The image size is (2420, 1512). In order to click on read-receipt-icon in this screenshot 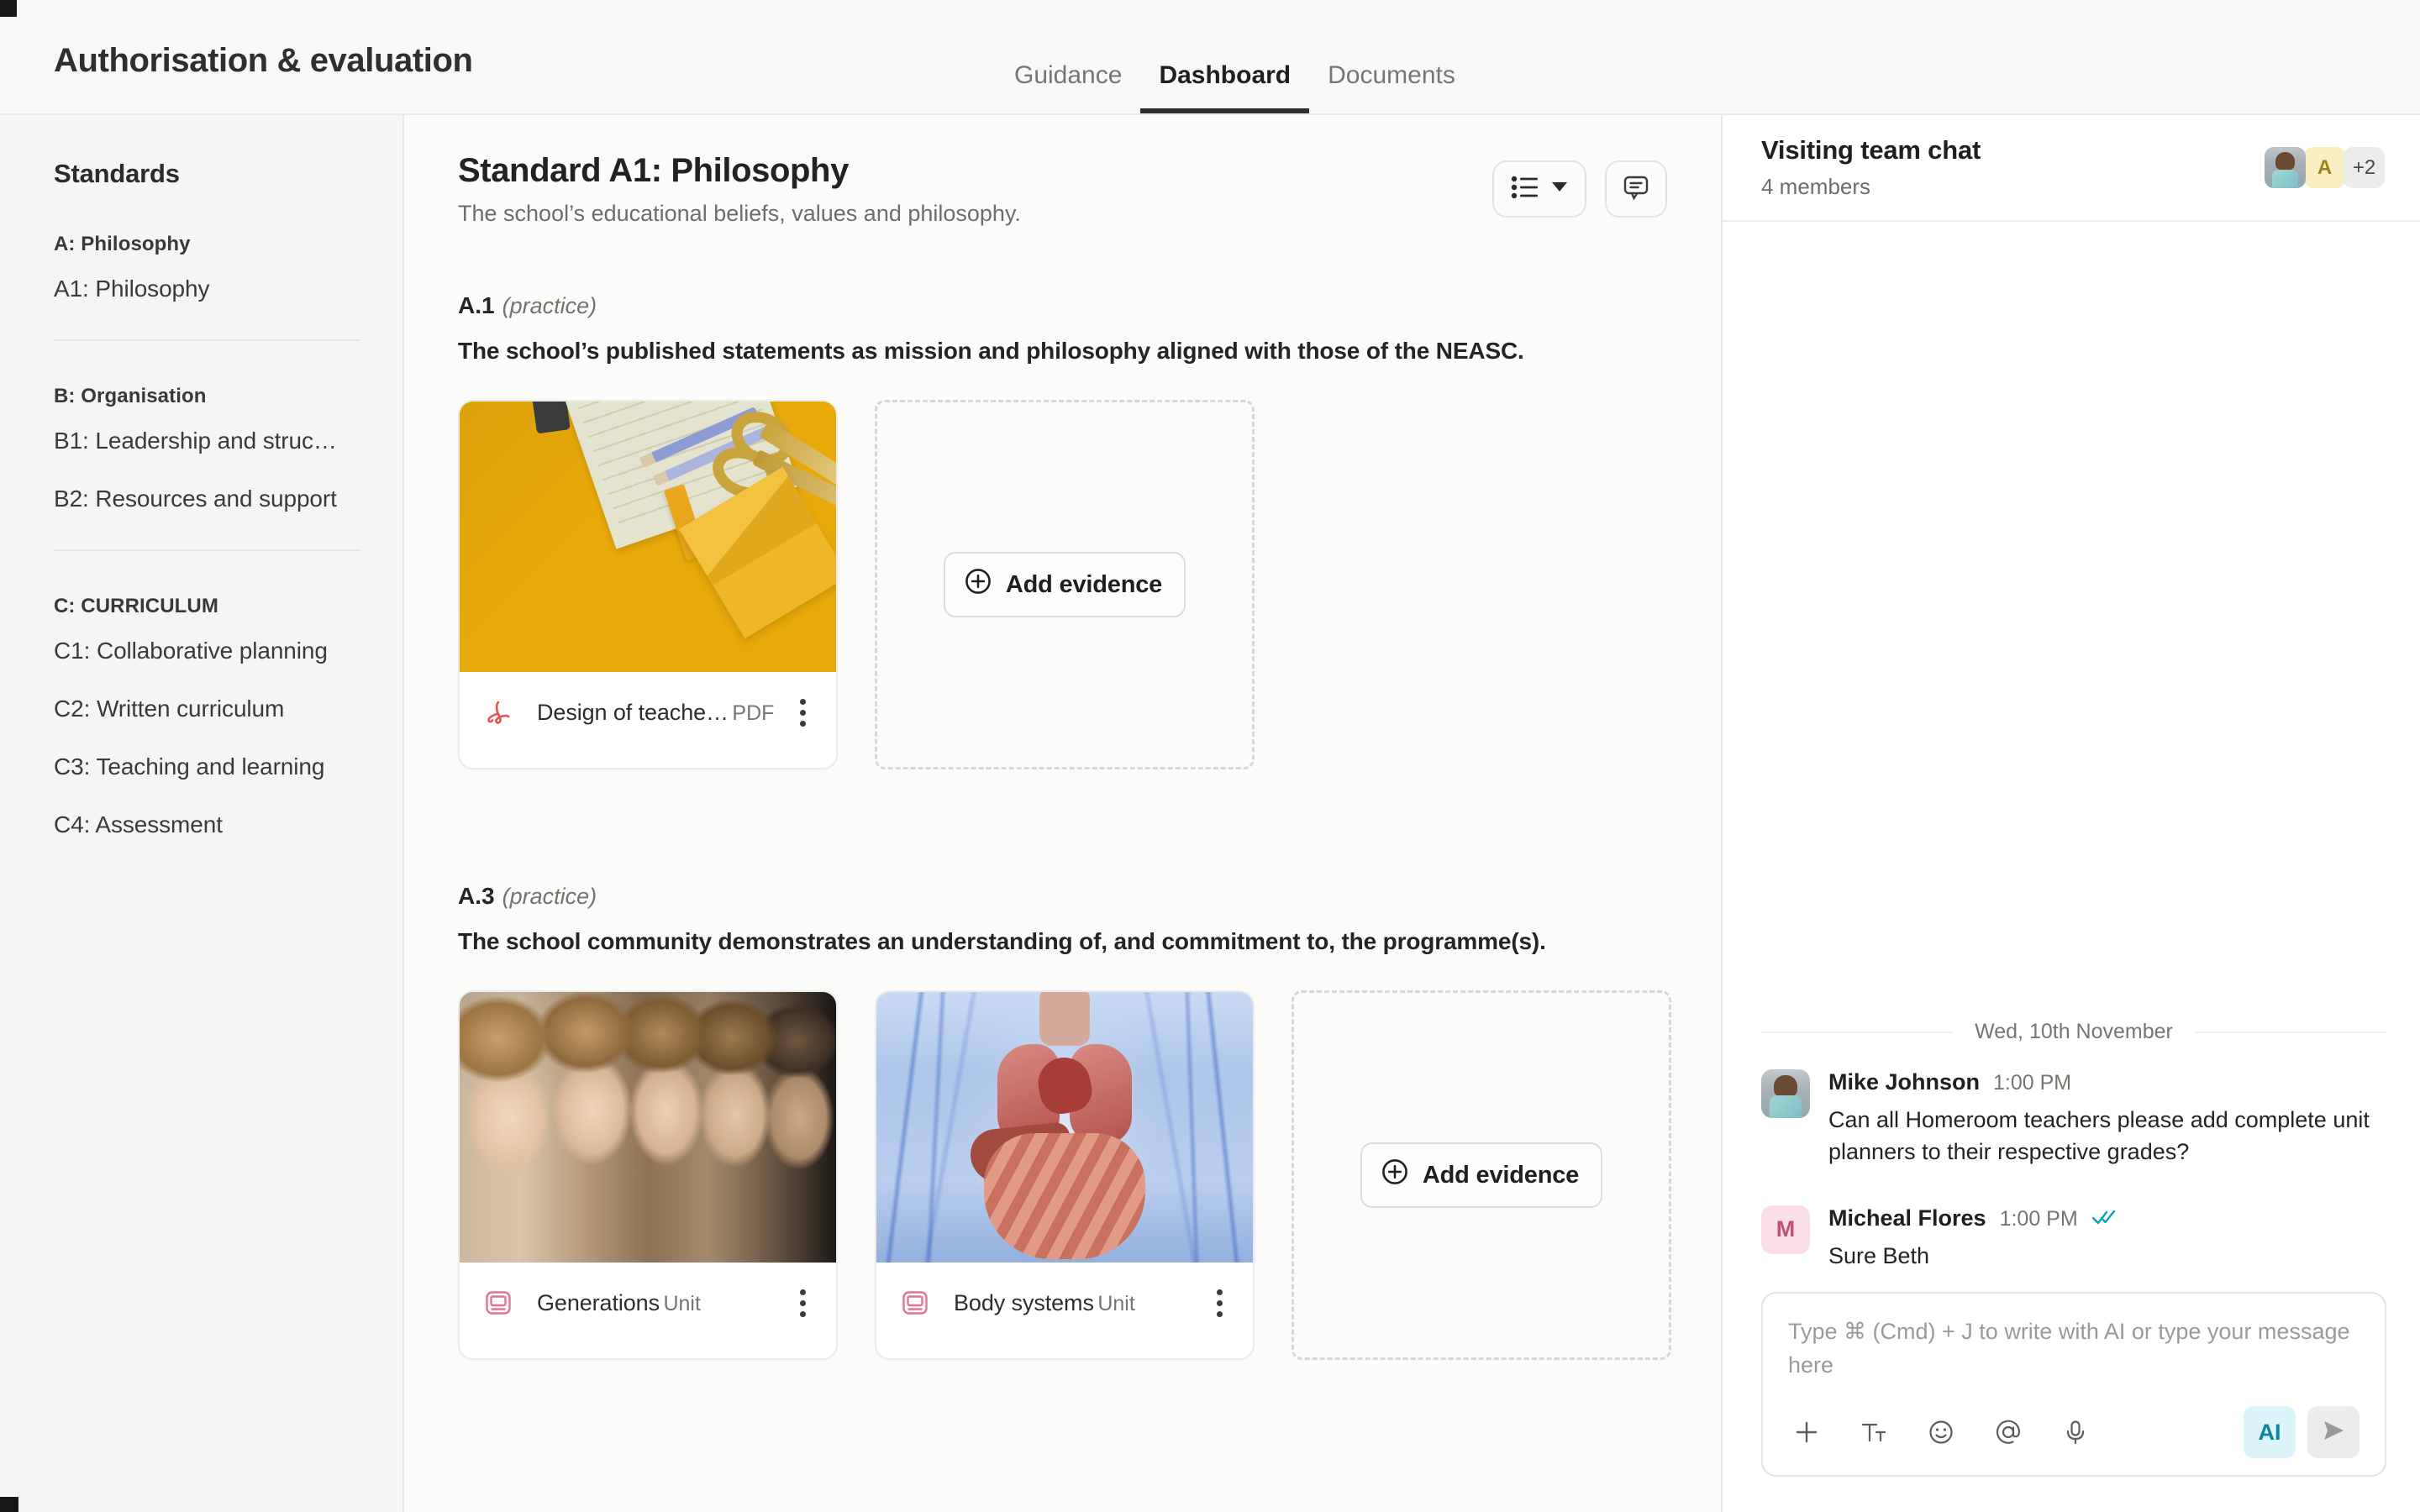, I will do `click(2104, 1219)`.